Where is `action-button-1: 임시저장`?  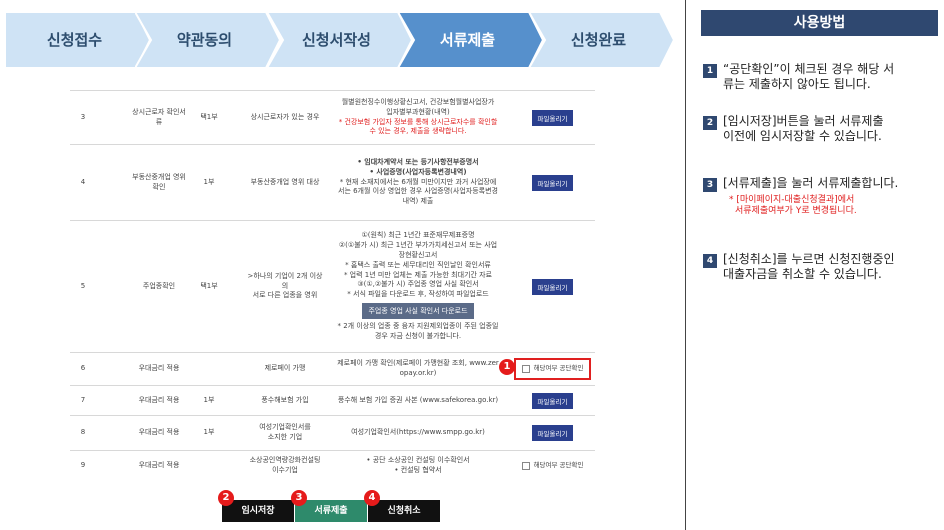 action-button-1: 임시저장 is located at coordinates (258, 511).